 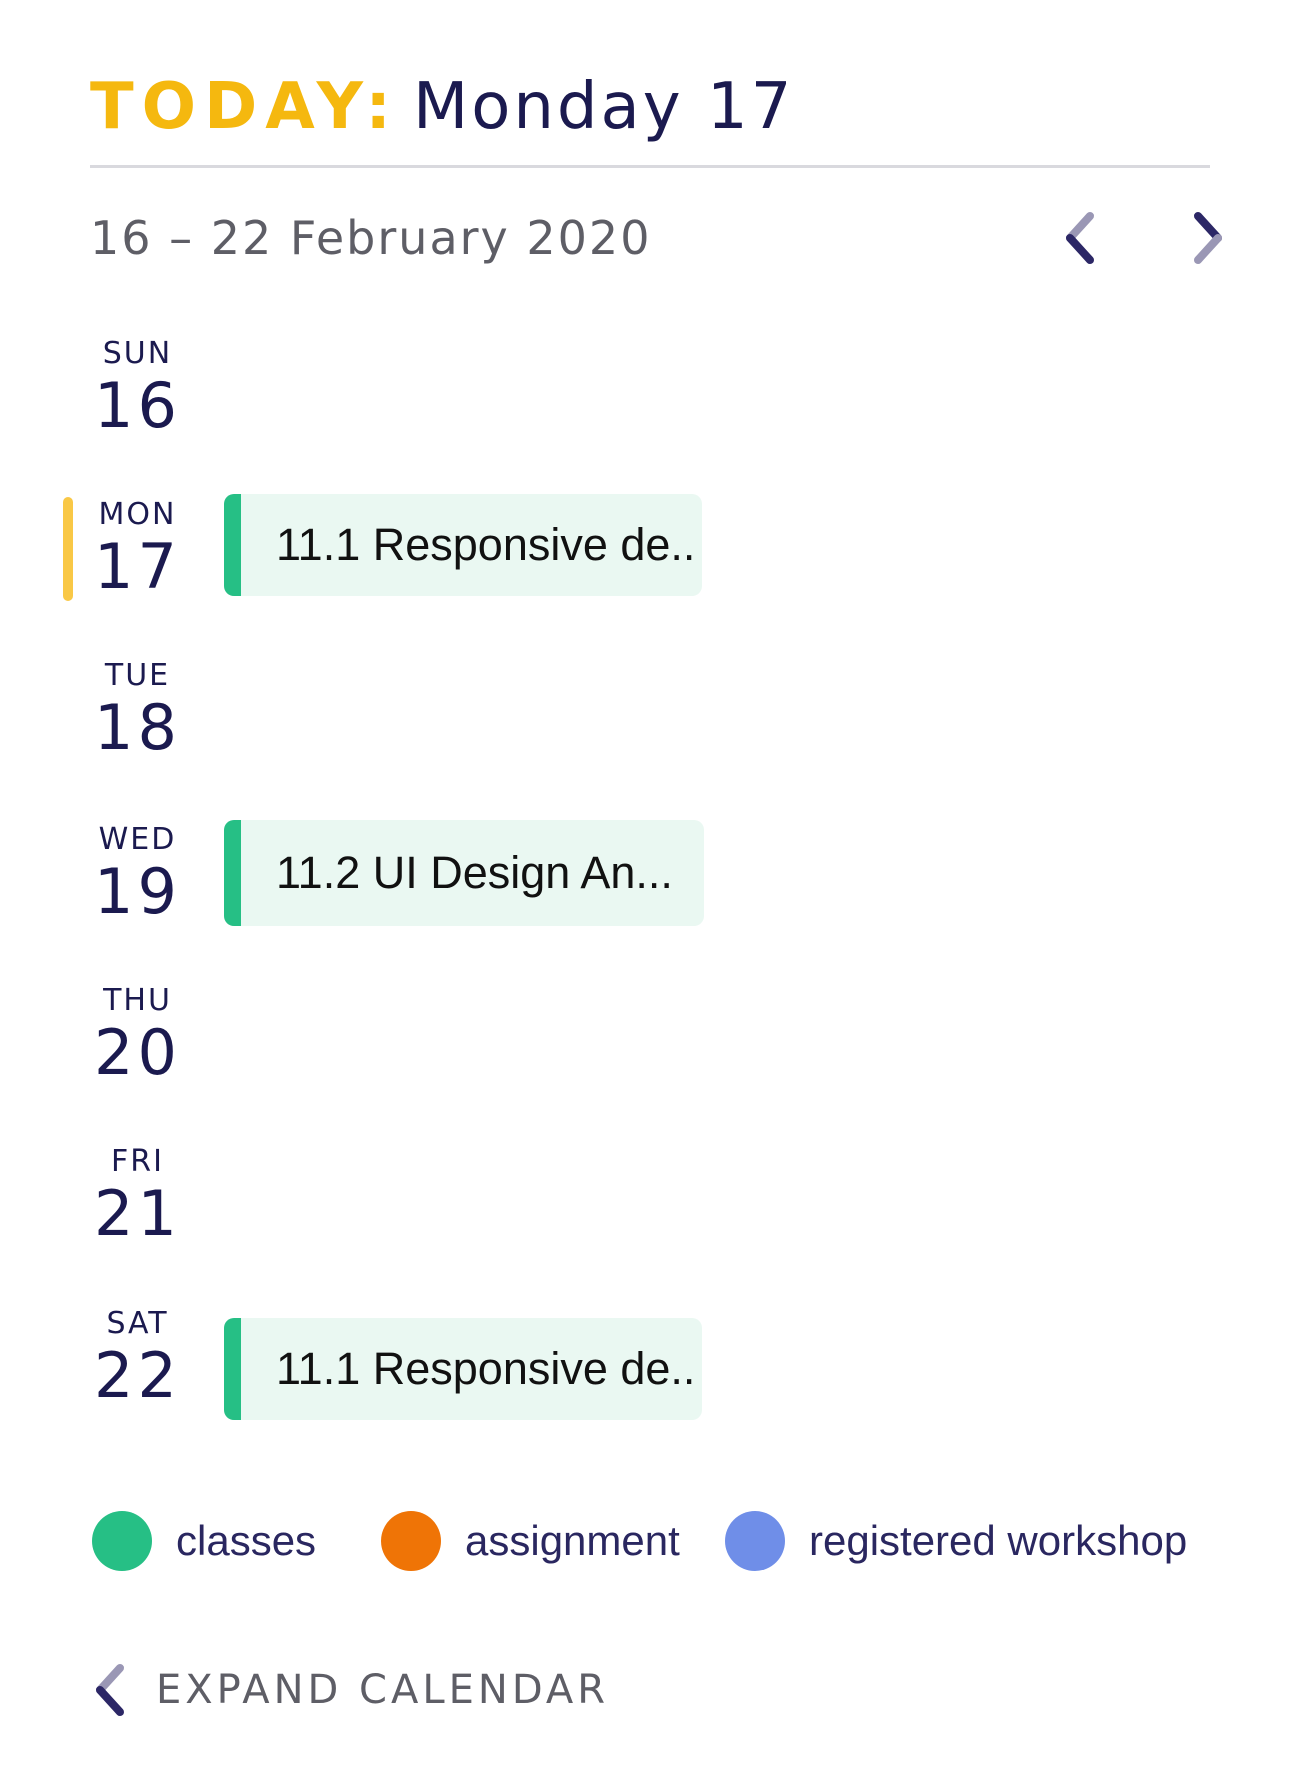 I want to click on day-number: 19, so click(x=137, y=891).